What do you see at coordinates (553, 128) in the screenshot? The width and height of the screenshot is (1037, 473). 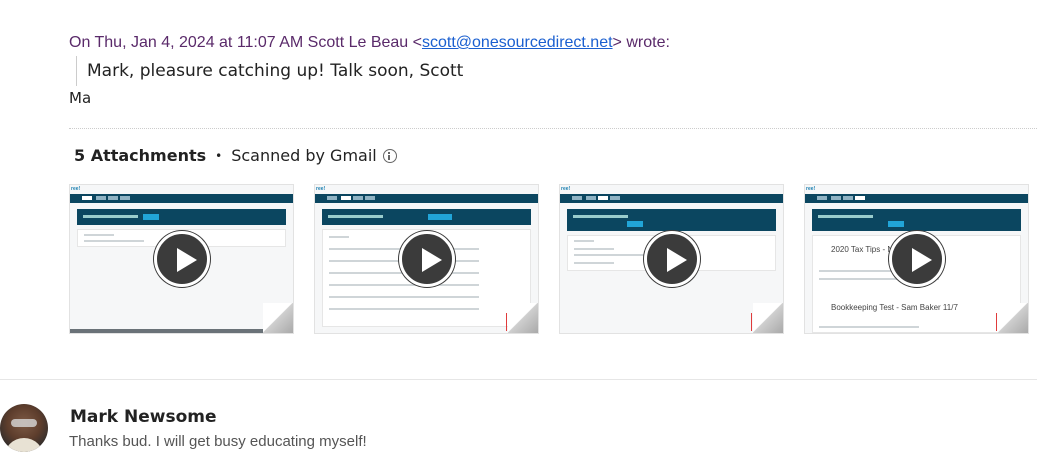 I see `attachments-divider` at bounding box center [553, 128].